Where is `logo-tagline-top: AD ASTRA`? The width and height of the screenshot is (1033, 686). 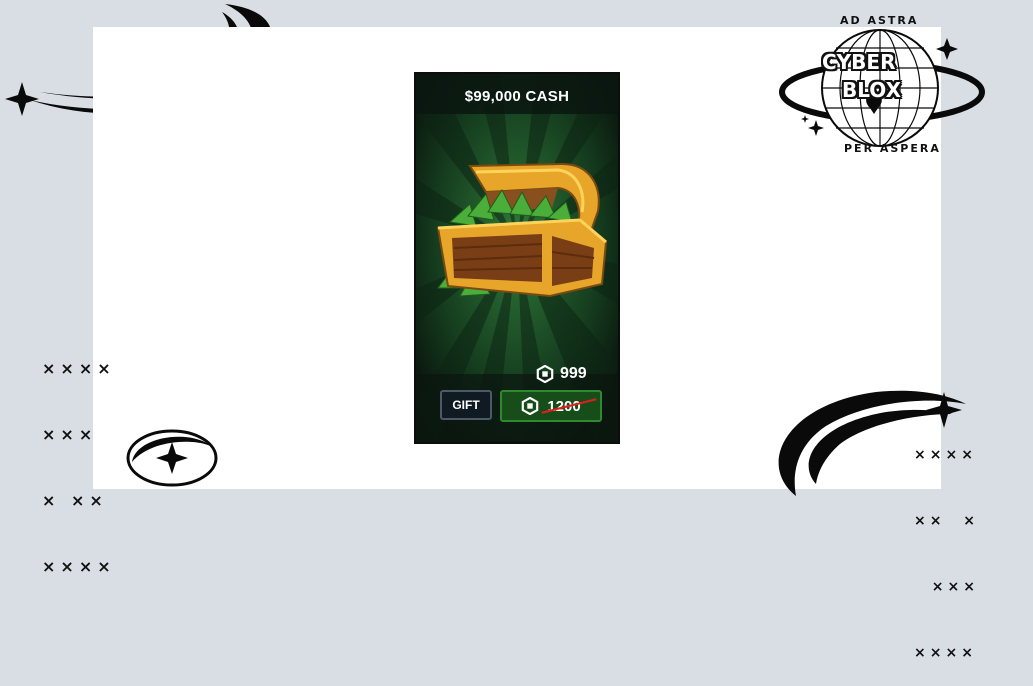
logo-tagline-top: AD ASTRA is located at coordinates (879, 20).